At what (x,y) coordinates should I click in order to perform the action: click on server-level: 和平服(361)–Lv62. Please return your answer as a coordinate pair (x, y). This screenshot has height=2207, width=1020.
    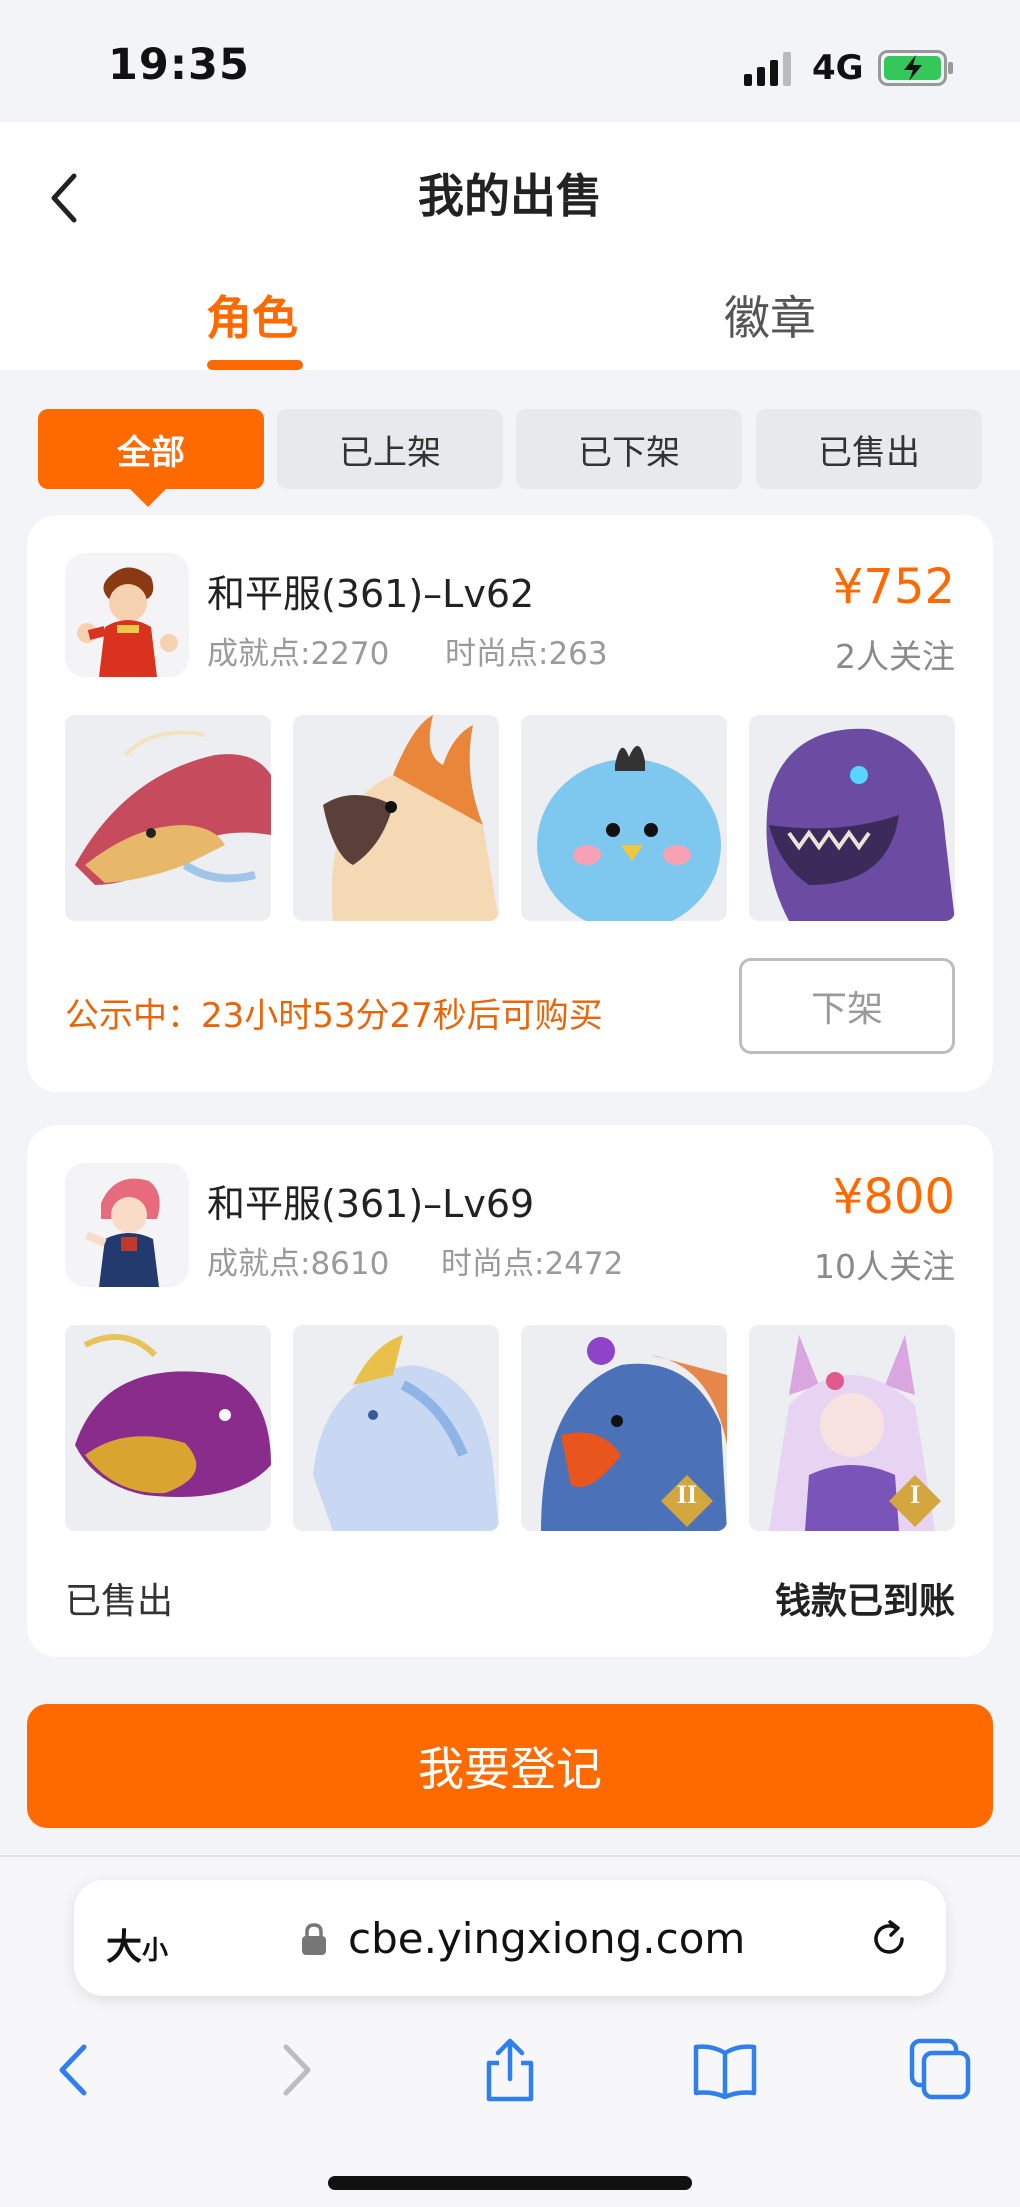
    Looking at the image, I should click on (371, 594).